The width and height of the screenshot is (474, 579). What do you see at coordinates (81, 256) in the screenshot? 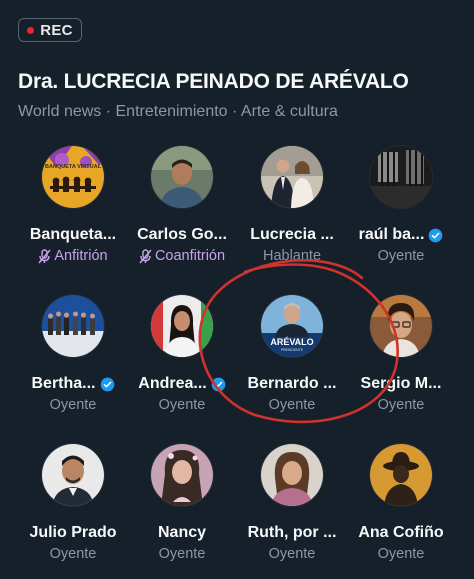
I see `participant-role-label: Anfitrión` at bounding box center [81, 256].